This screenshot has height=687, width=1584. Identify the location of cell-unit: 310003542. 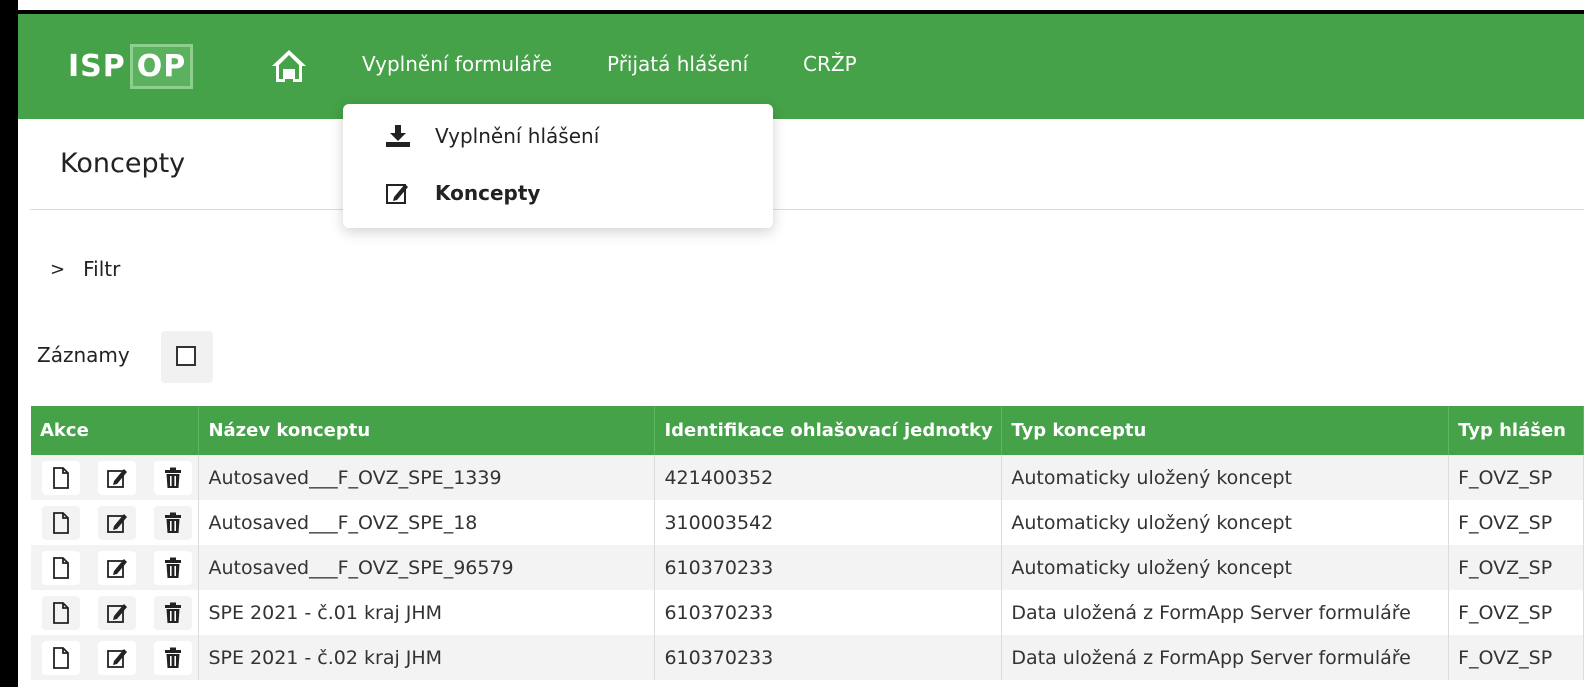
(828, 522).